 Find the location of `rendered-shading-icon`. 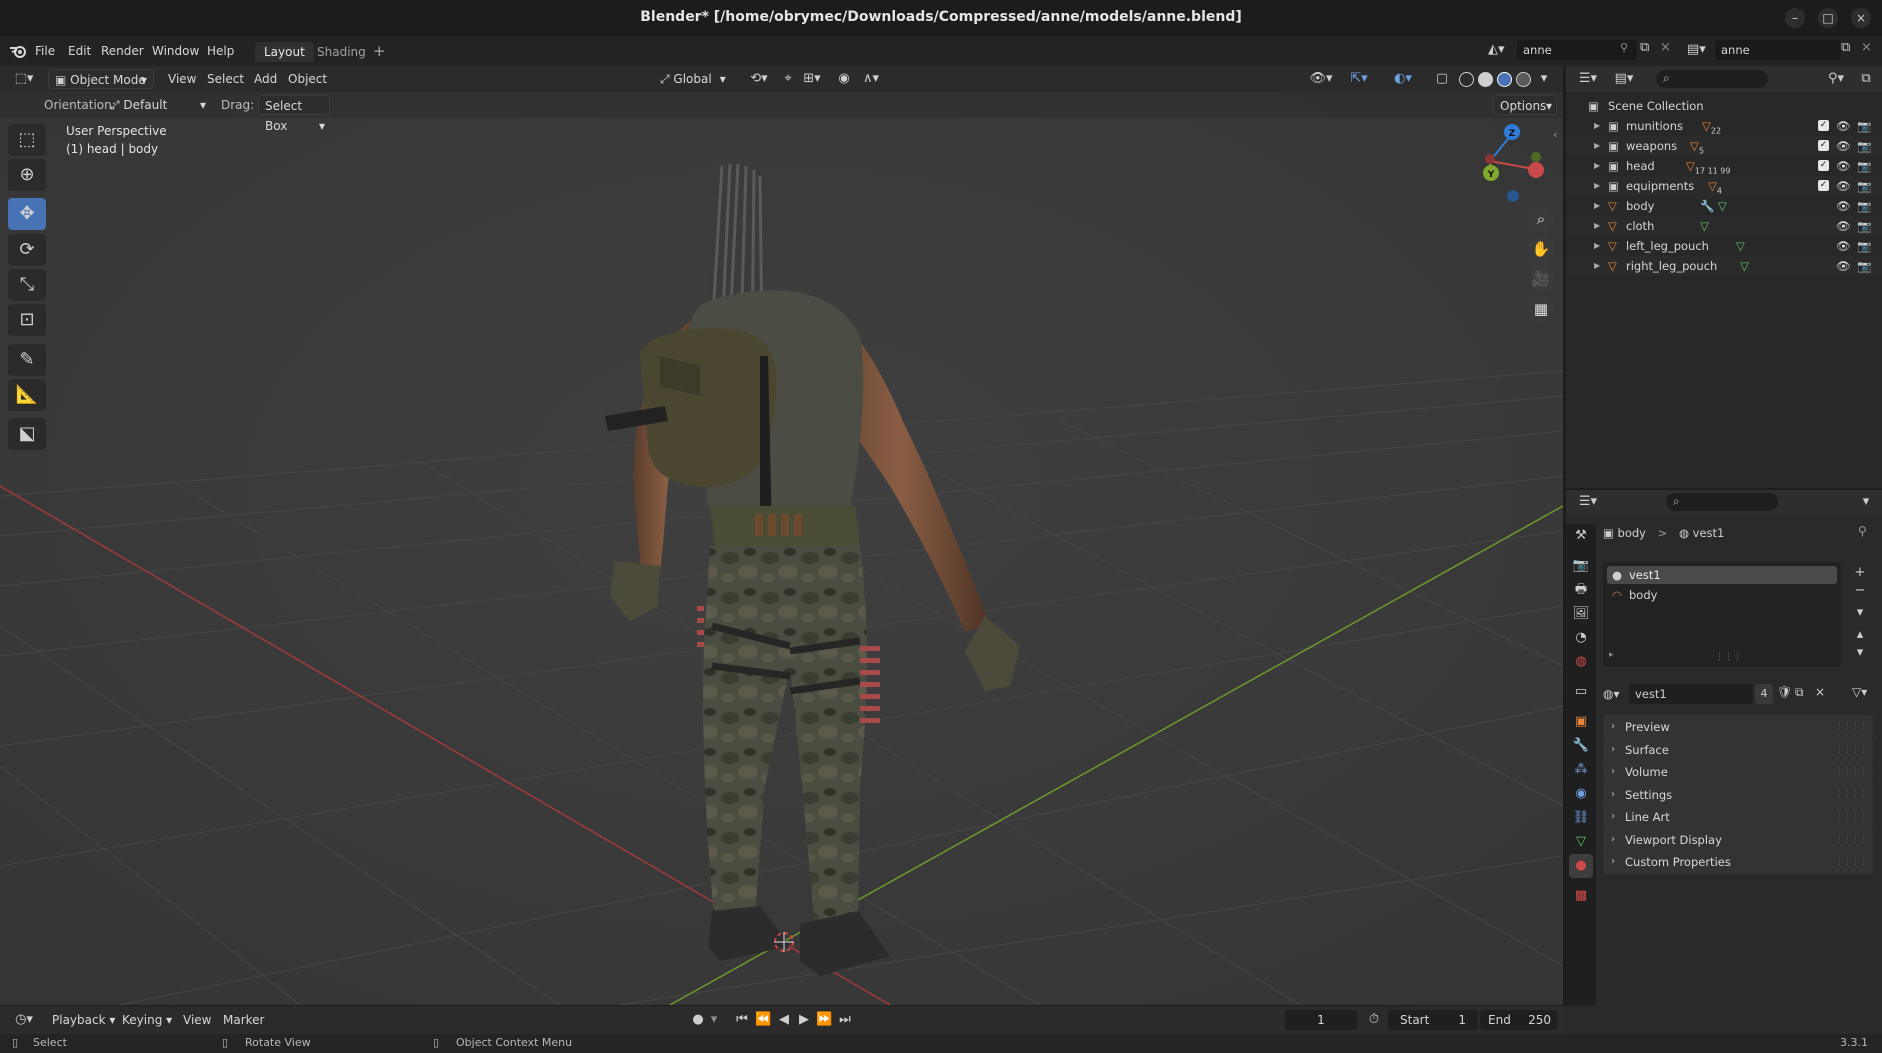

rendered-shading-icon is located at coordinates (1523, 79).